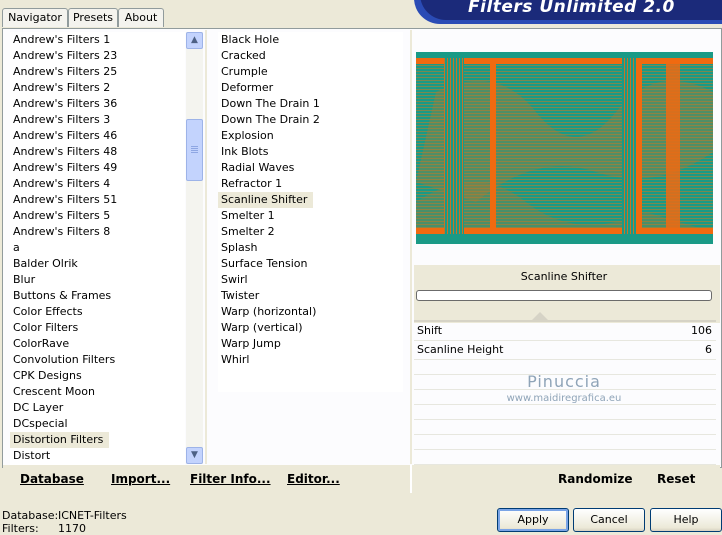  What do you see at coordinates (97, 264) in the screenshot?
I see `category-item: Balder Olrik` at bounding box center [97, 264].